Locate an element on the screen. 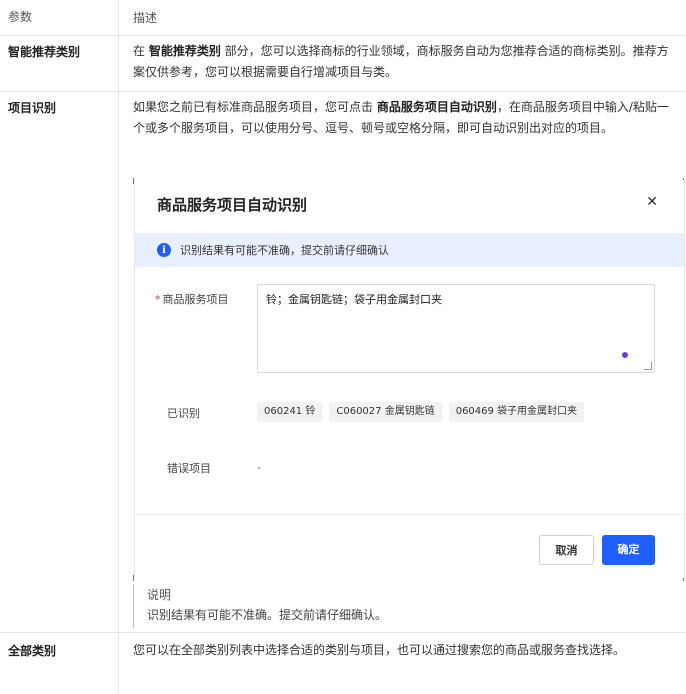  recognized-tag: 060241 铃 is located at coordinates (290, 412).